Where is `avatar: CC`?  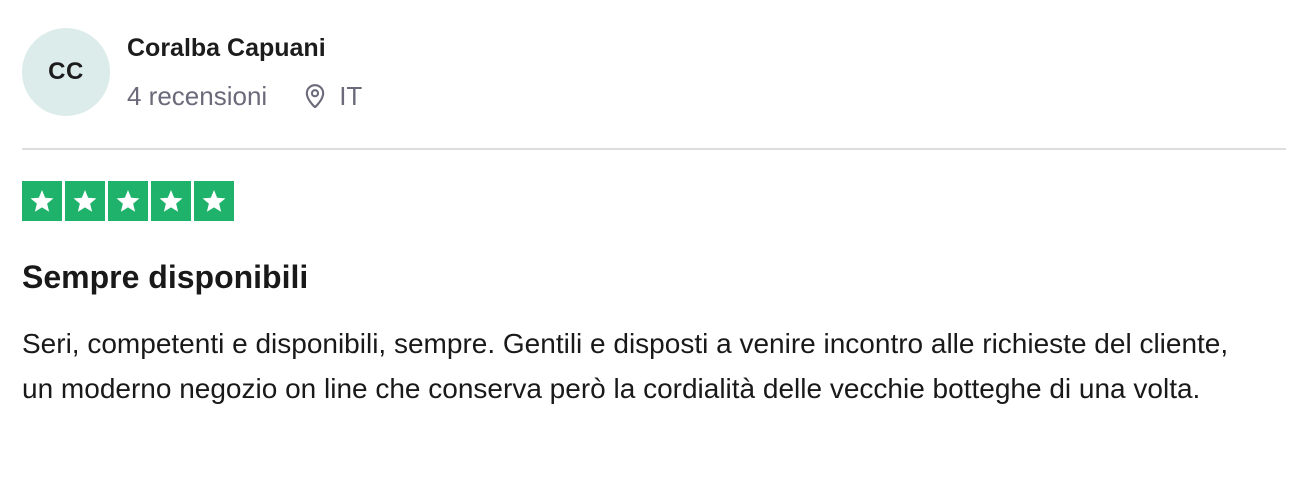 avatar: CC is located at coordinates (66, 72).